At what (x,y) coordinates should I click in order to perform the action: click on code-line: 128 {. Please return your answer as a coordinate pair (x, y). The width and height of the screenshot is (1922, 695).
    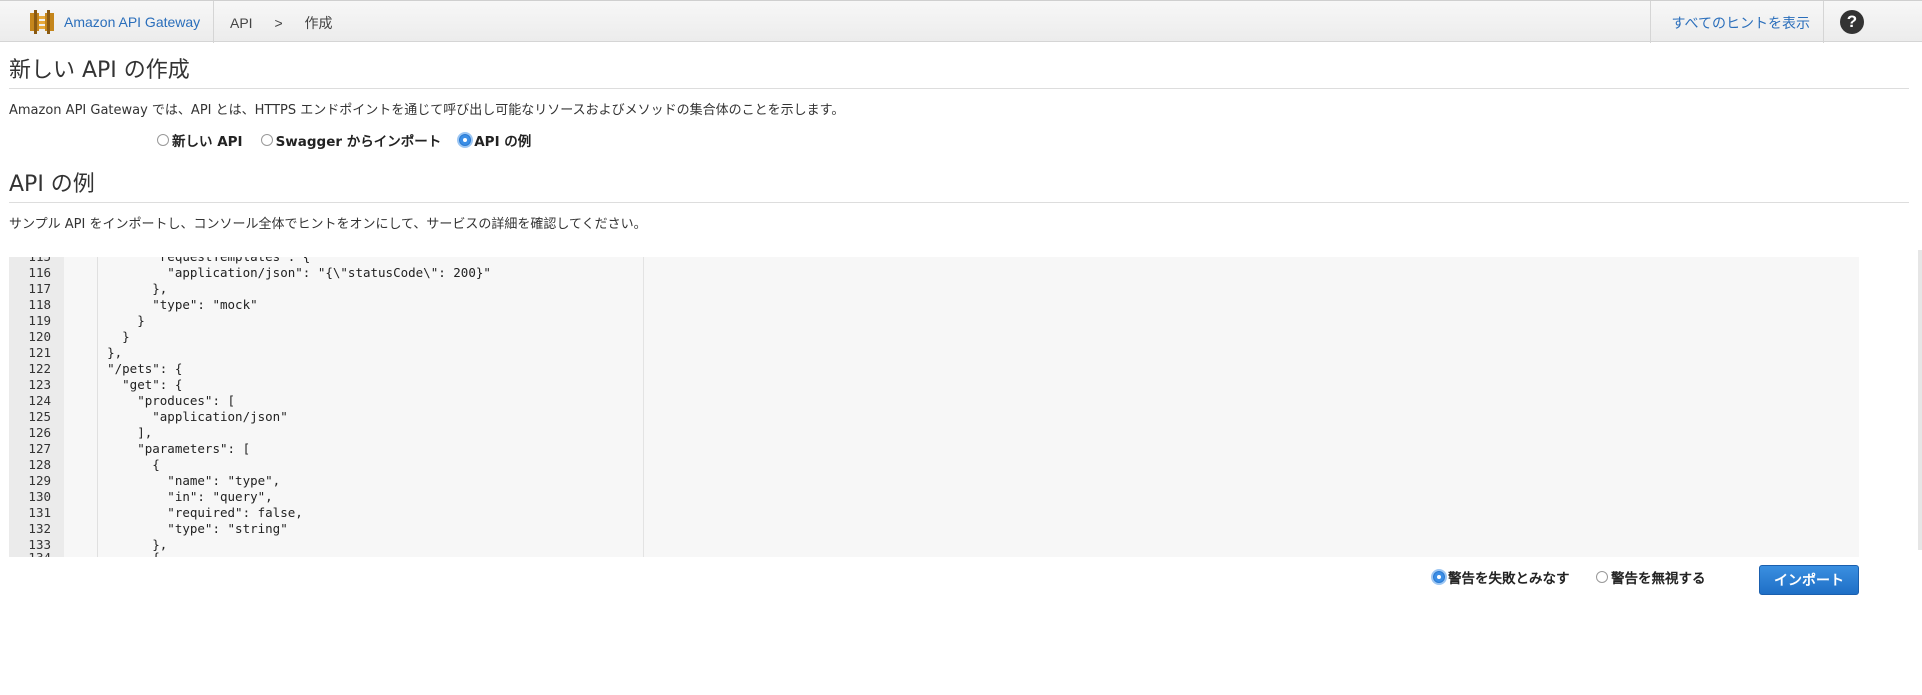
    Looking at the image, I should click on (84, 465).